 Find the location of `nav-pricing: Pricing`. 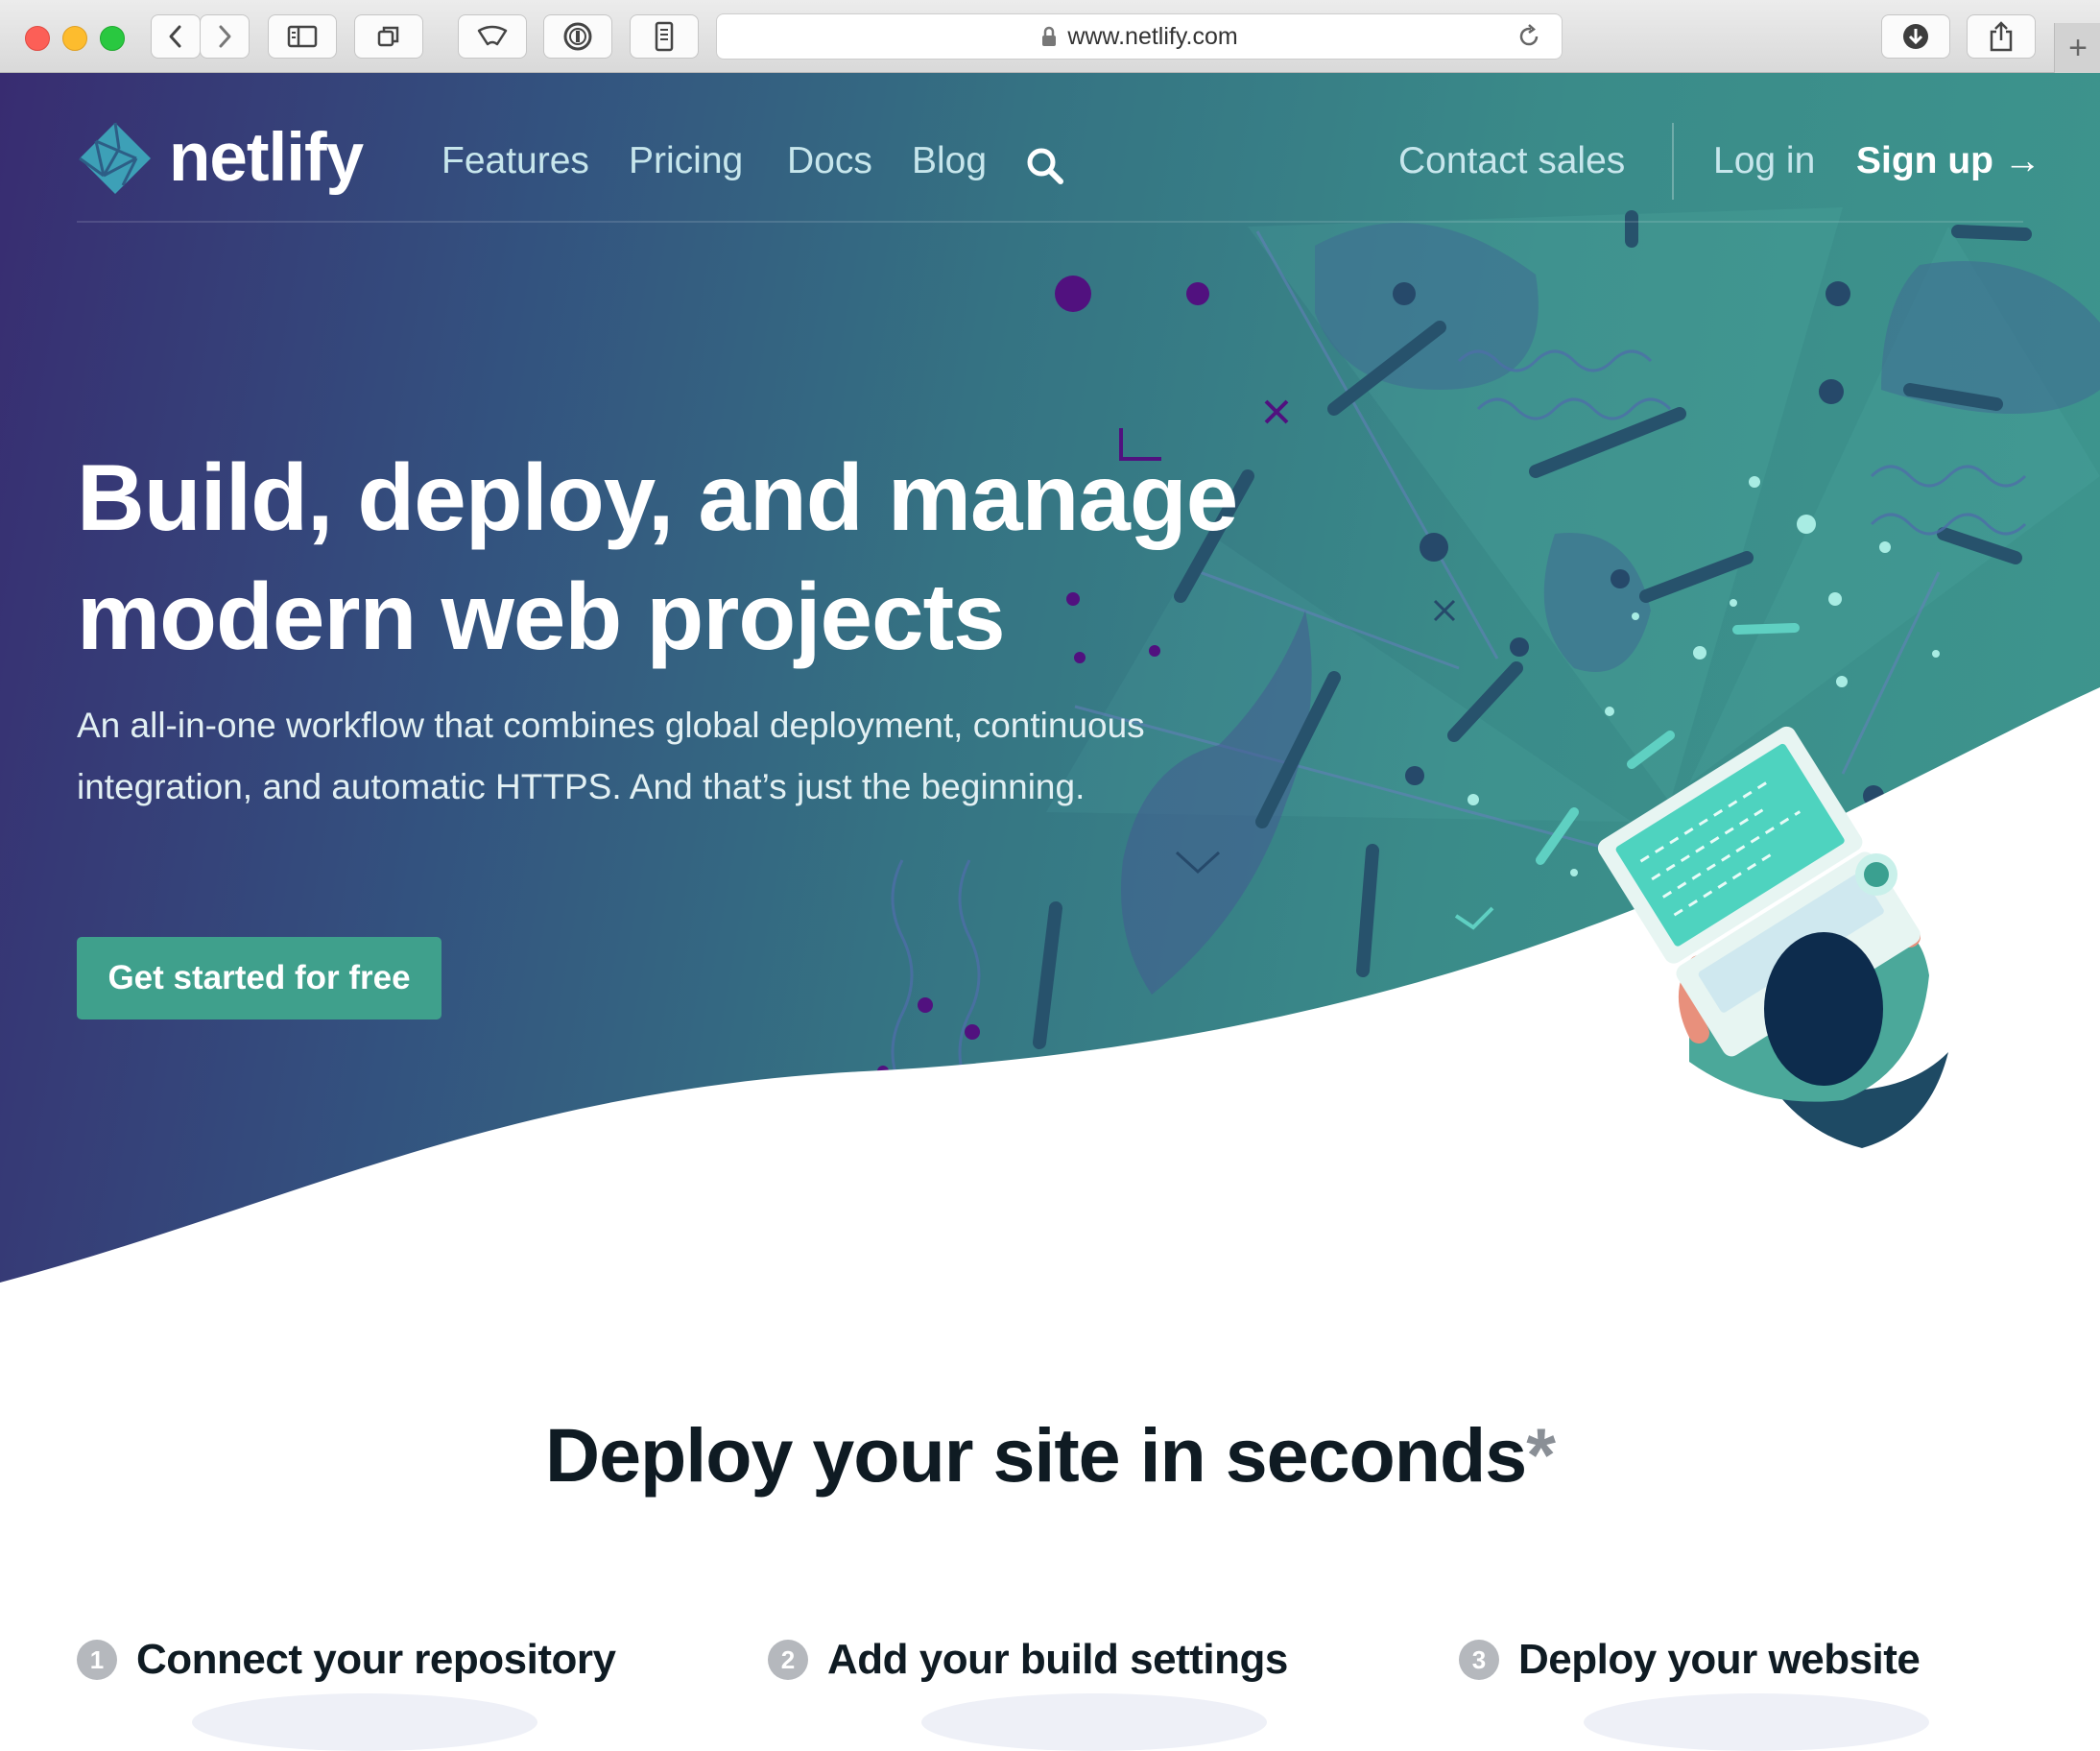

nav-pricing: Pricing is located at coordinates (686, 161).